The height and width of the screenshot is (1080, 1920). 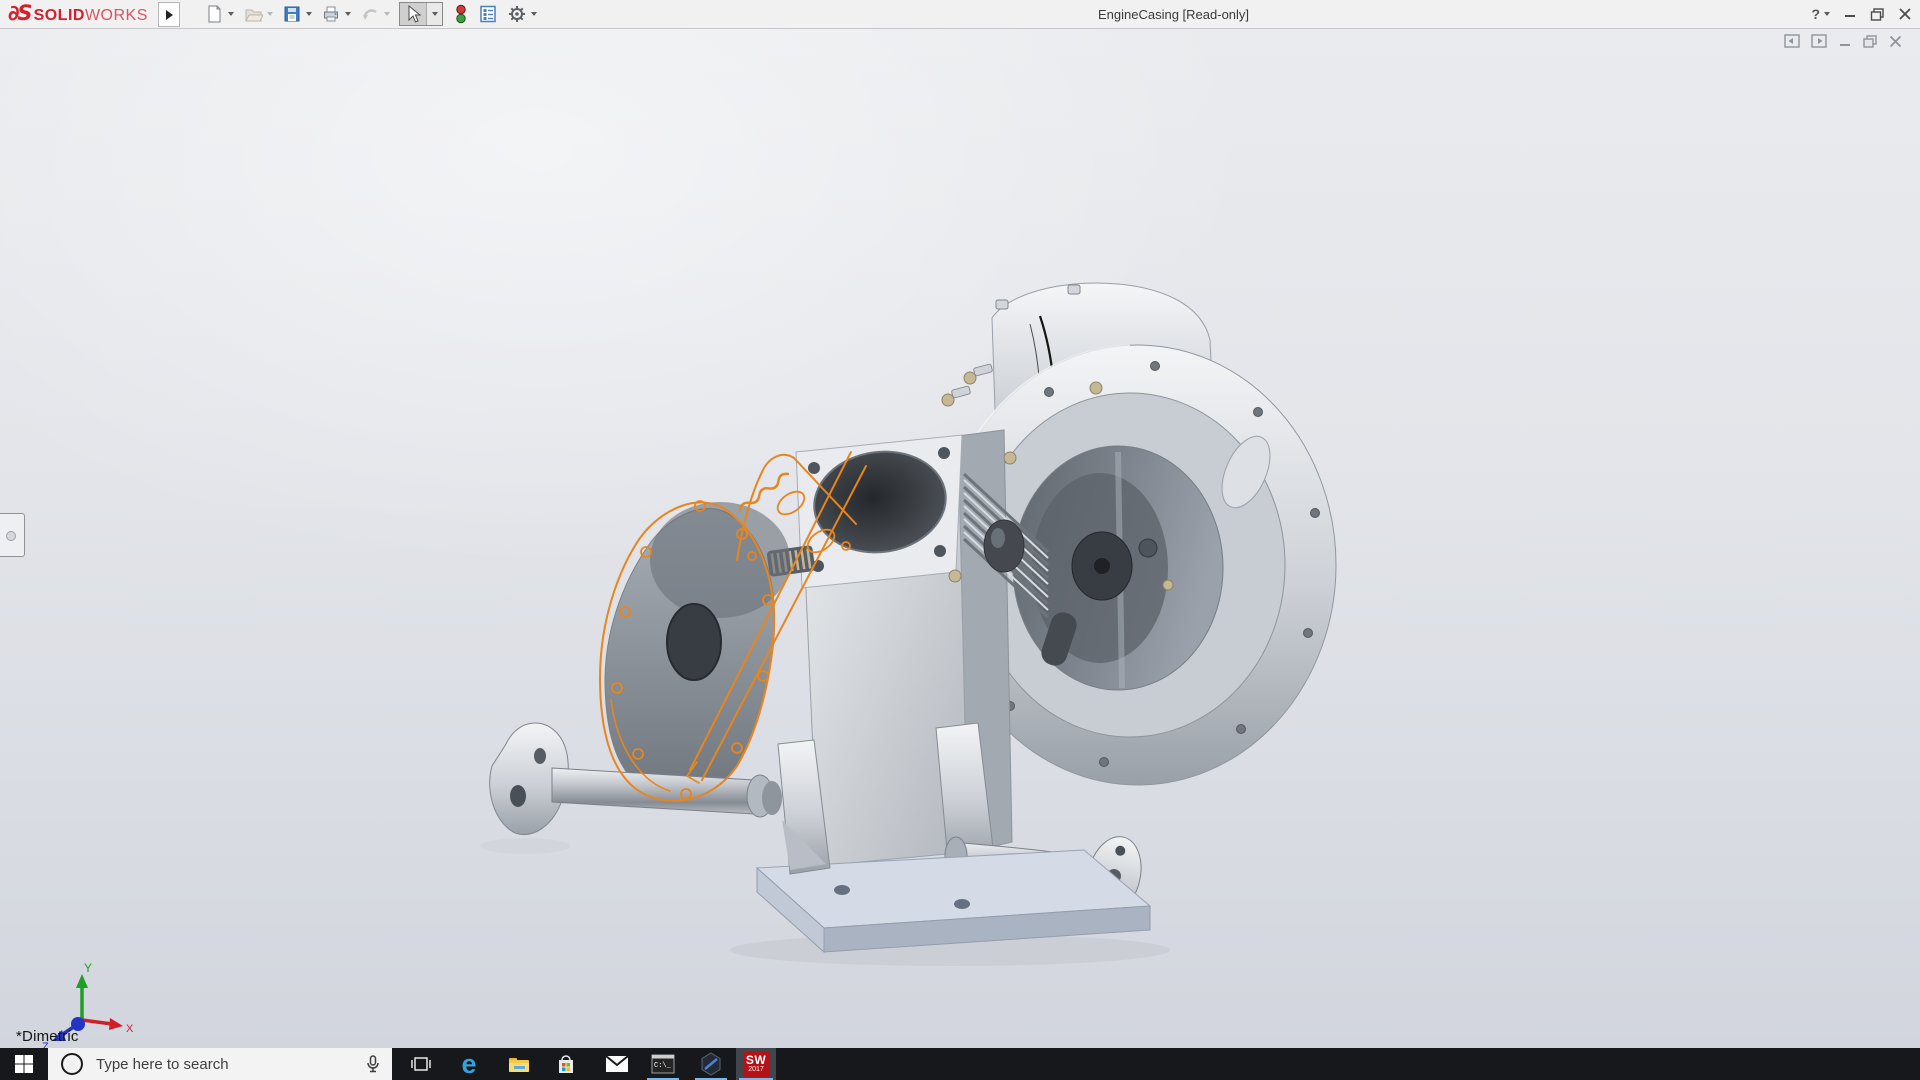 I want to click on expand-arrow-icon, so click(x=169, y=14).